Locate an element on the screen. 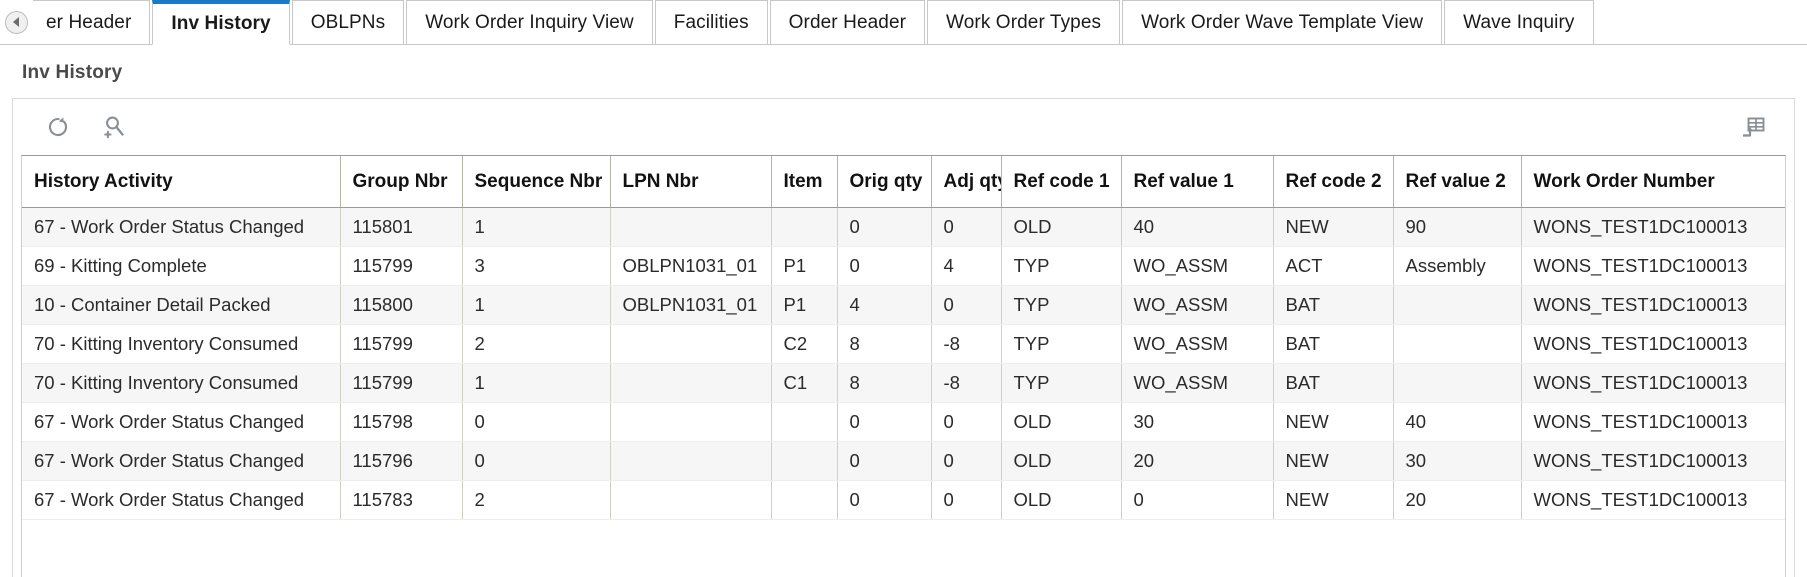  cell-ref-code-2: ACT is located at coordinates (1333, 266).